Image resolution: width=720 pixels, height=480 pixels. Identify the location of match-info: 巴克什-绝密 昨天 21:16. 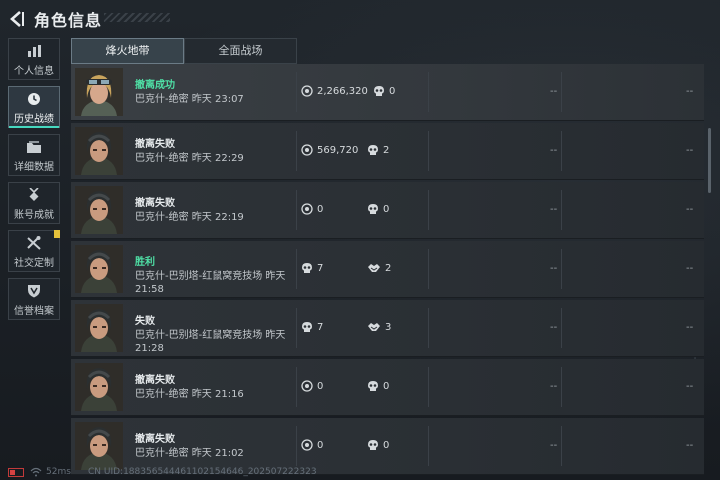
(215, 394).